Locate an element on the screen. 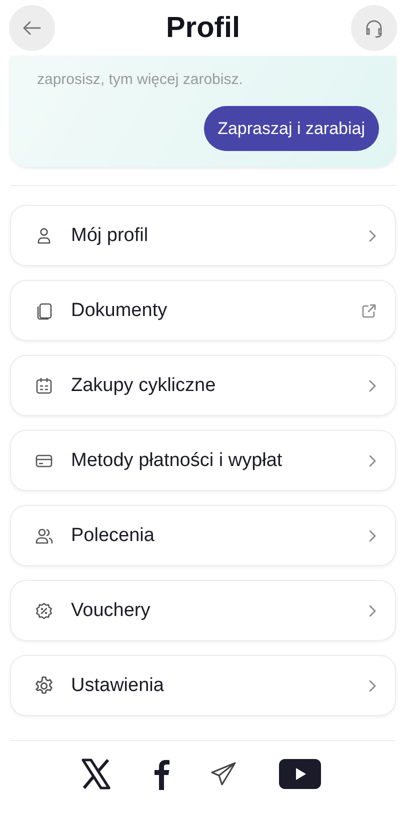 The height and width of the screenshot is (827, 406). settings-icon is located at coordinates (44, 685).